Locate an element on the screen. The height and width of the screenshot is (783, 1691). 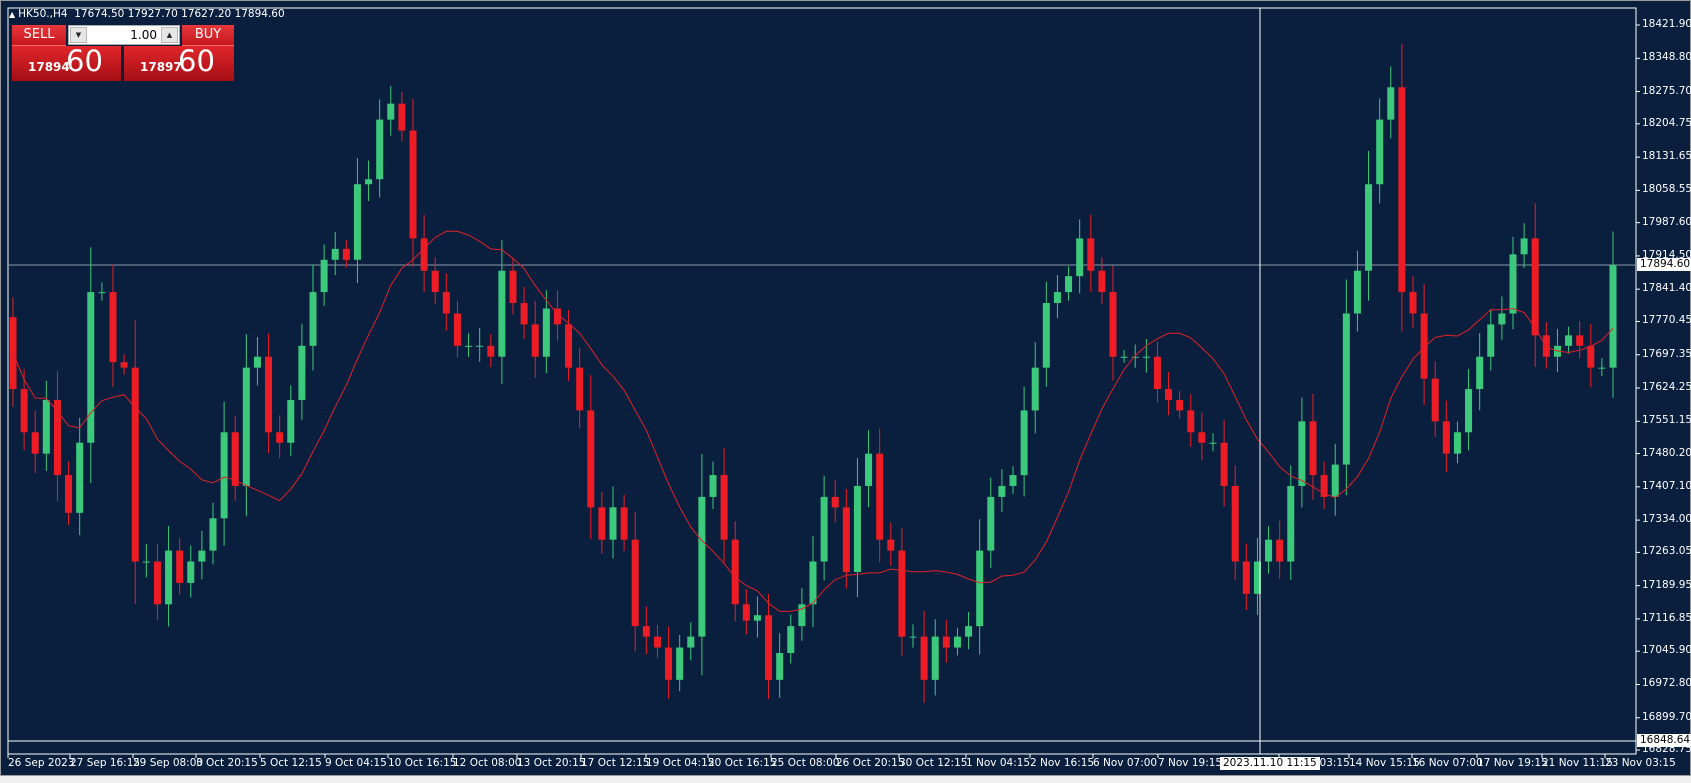
one-click-trading-panel: SELL ▼ 1.00 ▲ BUY 17894 60 17897 60 is located at coordinates (123, 53).